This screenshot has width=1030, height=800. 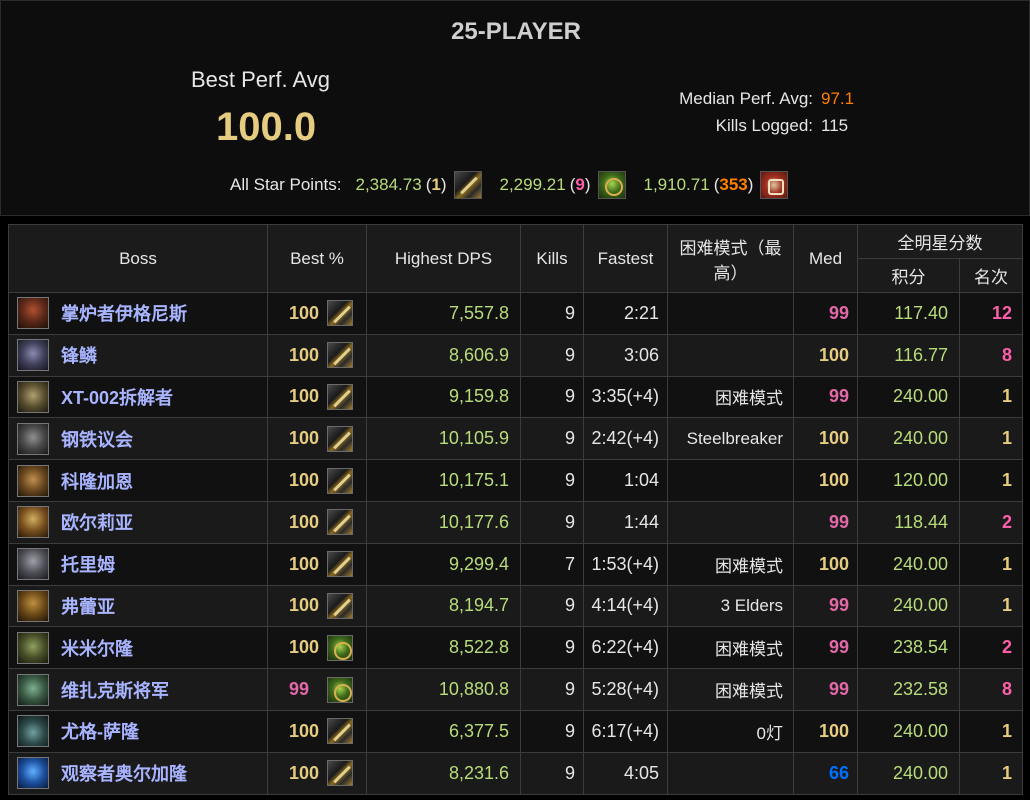 What do you see at coordinates (443, 397) in the screenshot?
I see `highest-dps-value: 9,159.8` at bounding box center [443, 397].